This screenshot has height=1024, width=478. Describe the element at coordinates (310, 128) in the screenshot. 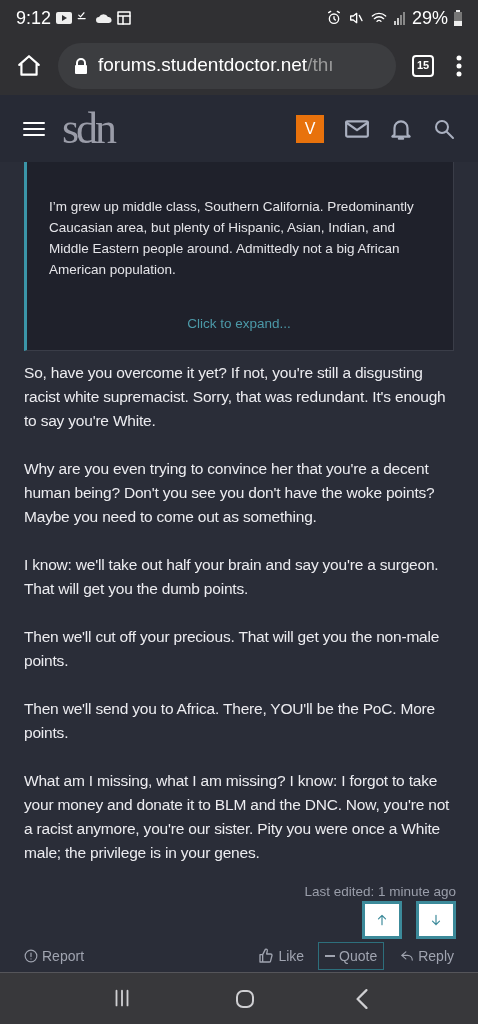

I see `avatar: V` at that location.